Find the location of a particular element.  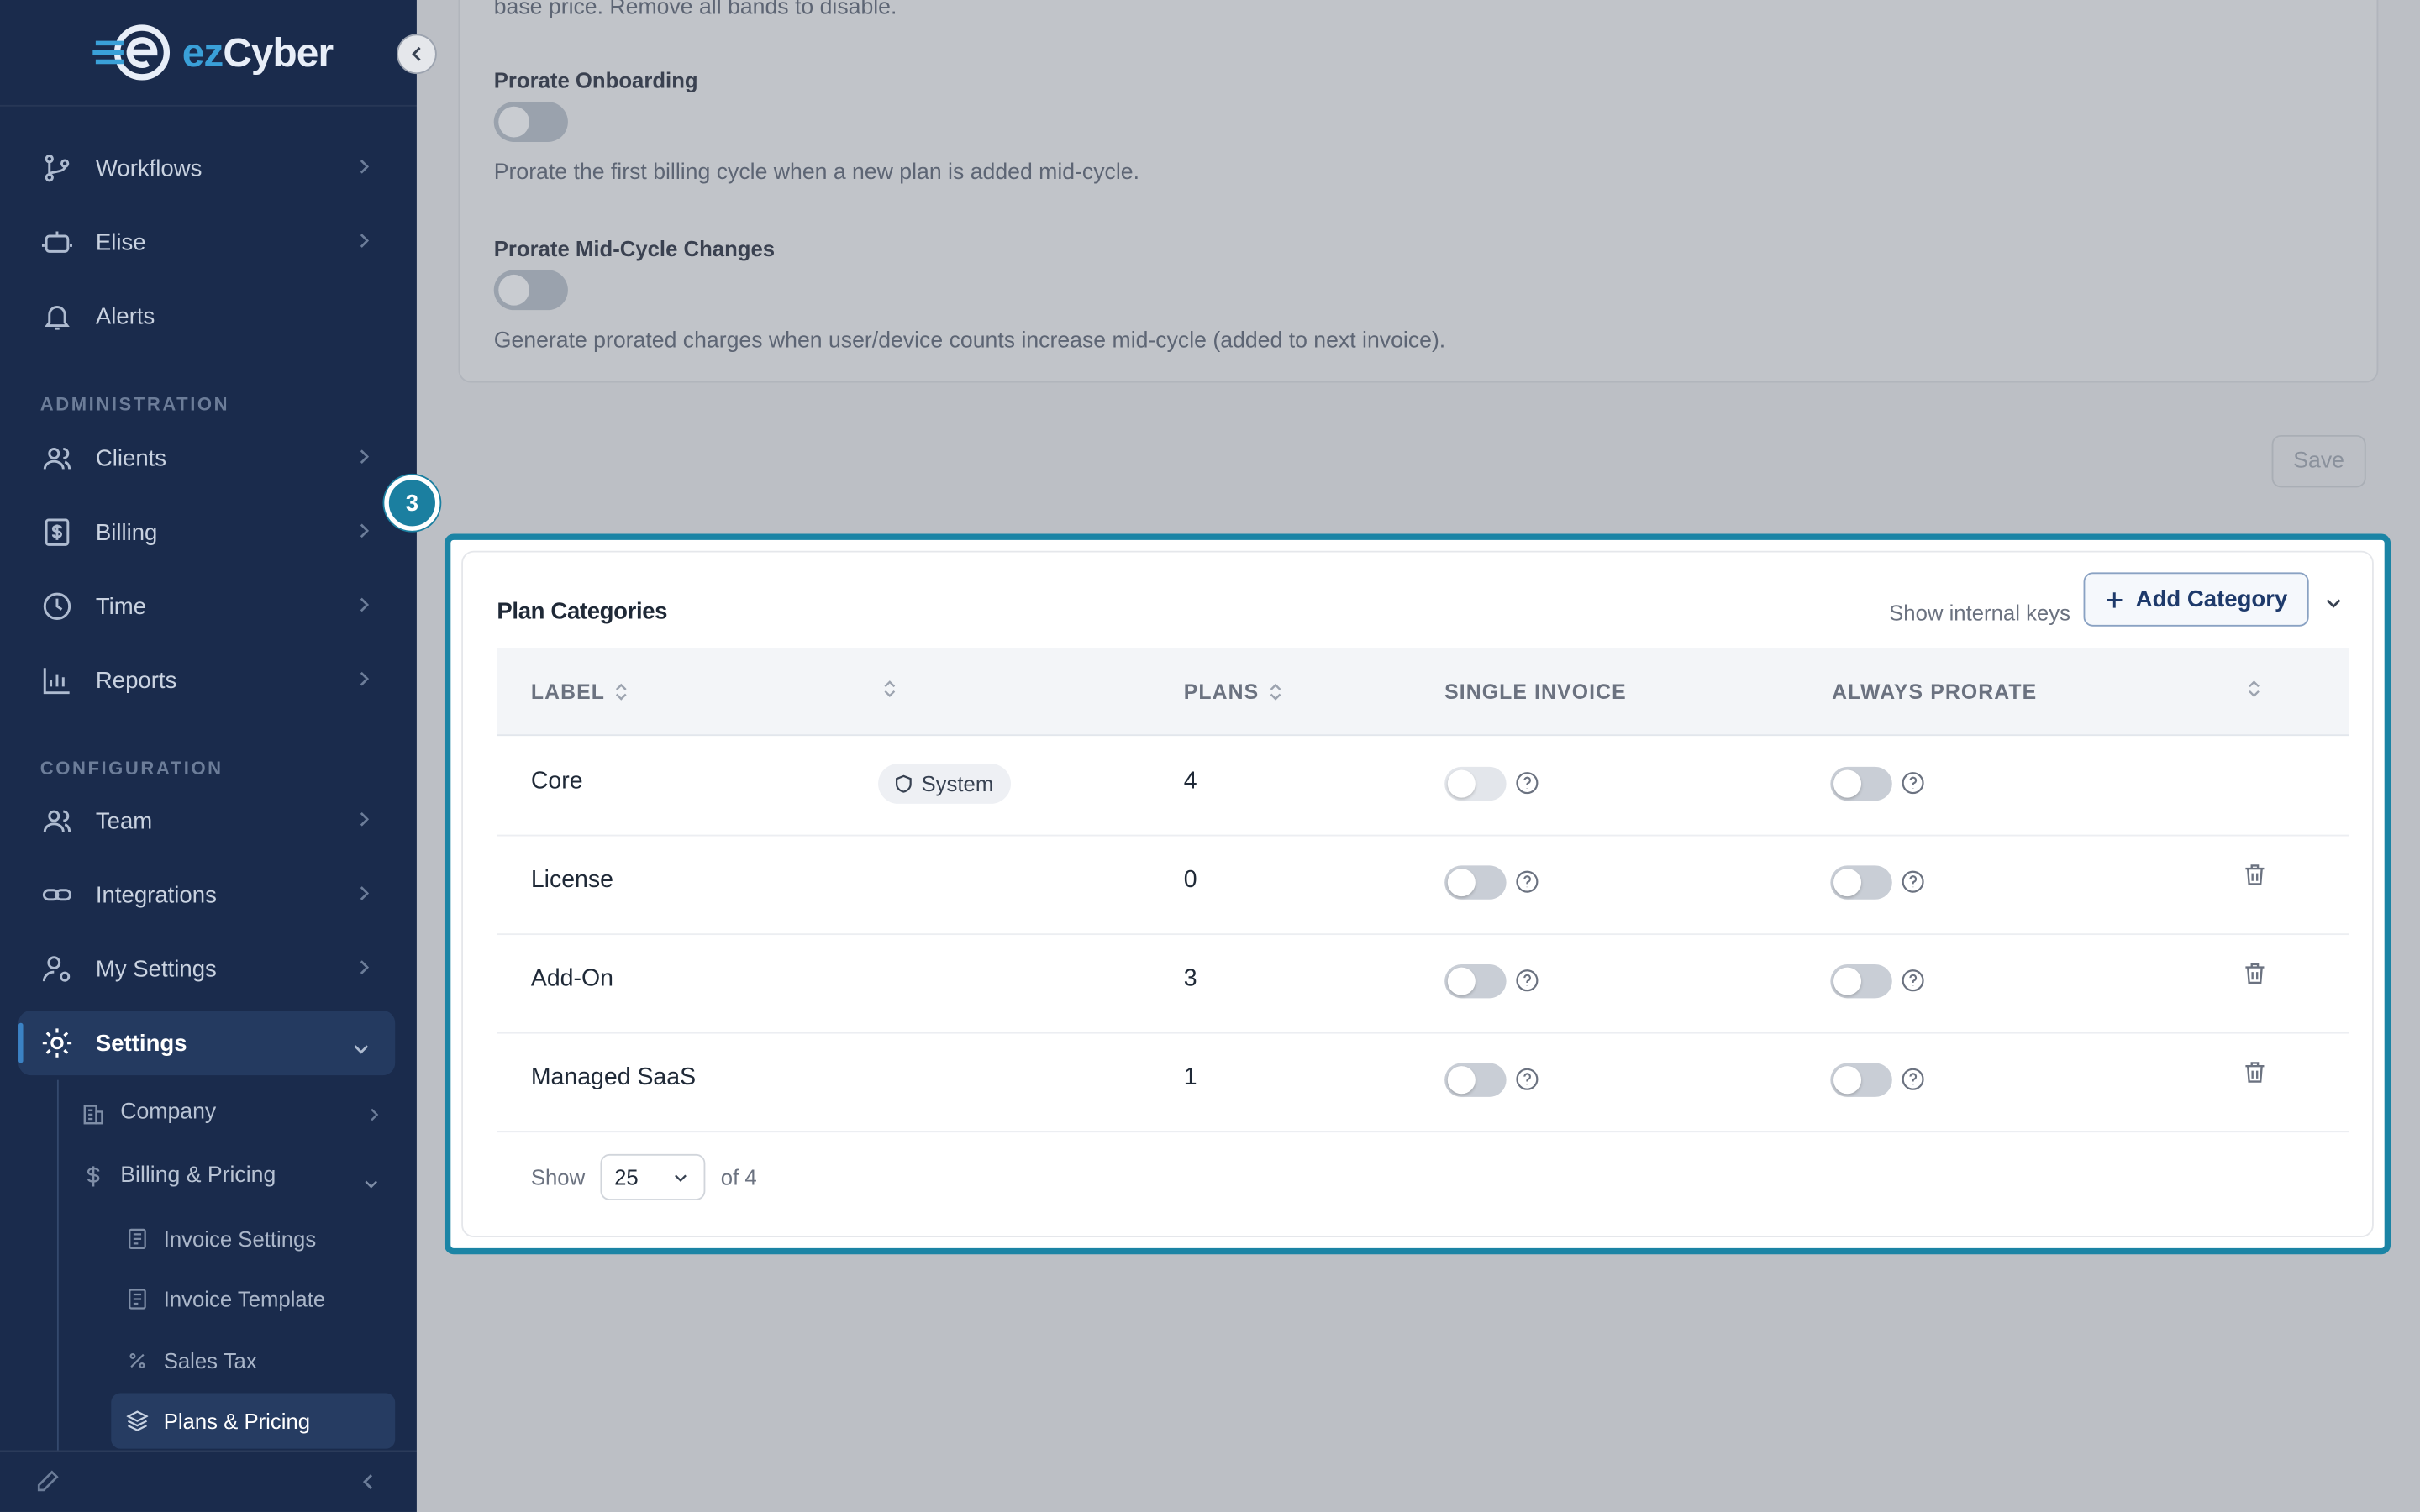

bands-help-text: base price. Remove all bands to disable. is located at coordinates (695, 10).